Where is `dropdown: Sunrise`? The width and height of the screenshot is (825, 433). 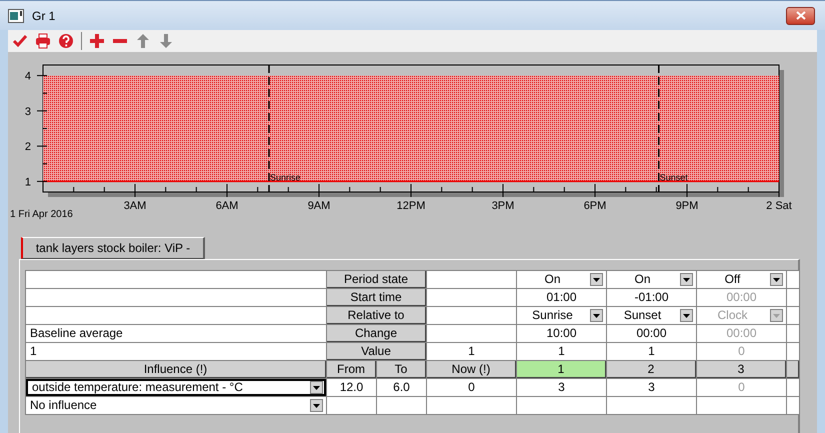
dropdown: Sunrise is located at coordinates (561, 315).